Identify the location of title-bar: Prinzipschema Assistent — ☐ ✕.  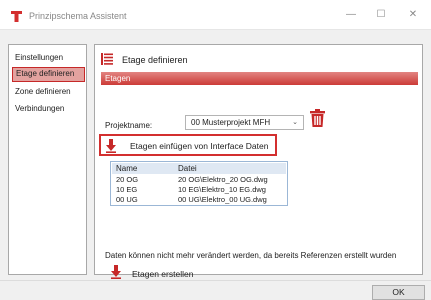
(215, 15).